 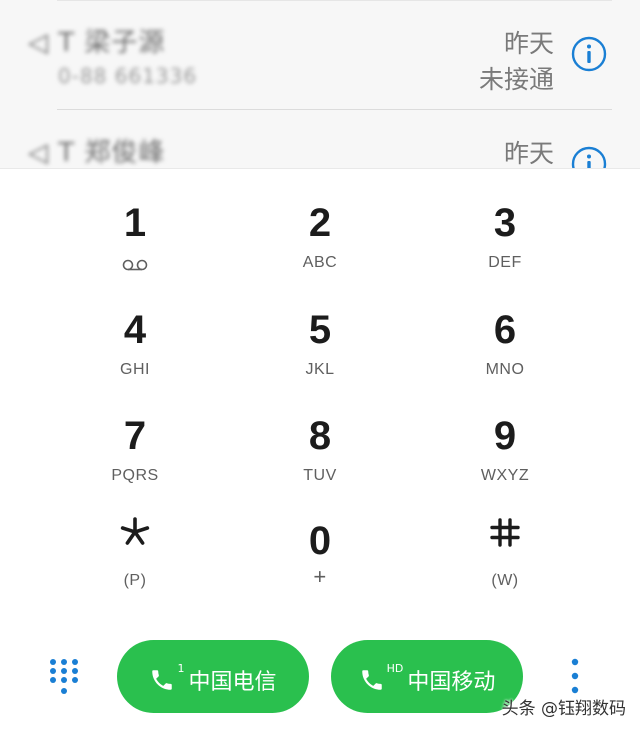 I want to click on dialpad-toggle-icon, so click(x=64, y=677).